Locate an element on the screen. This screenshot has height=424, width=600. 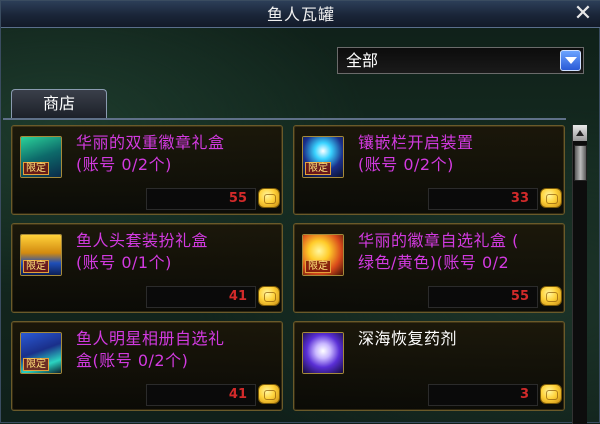
tab-shop: 商店 is located at coordinates (59, 104).